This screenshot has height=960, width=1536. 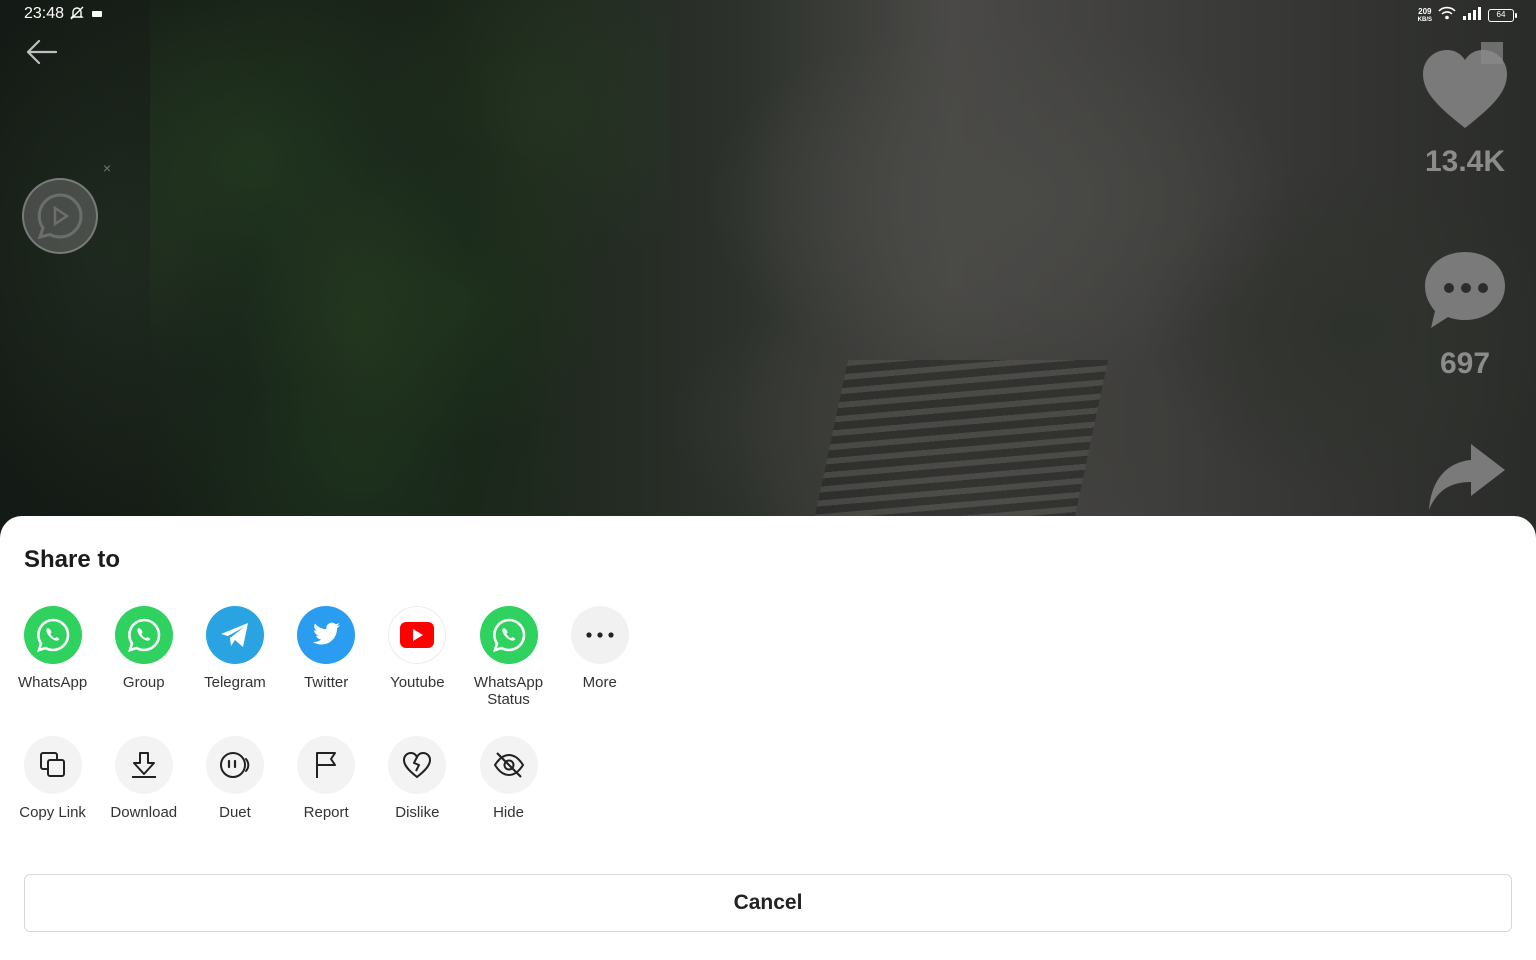 What do you see at coordinates (107, 168) in the screenshot?
I see `close-bubble-icon: ×` at bounding box center [107, 168].